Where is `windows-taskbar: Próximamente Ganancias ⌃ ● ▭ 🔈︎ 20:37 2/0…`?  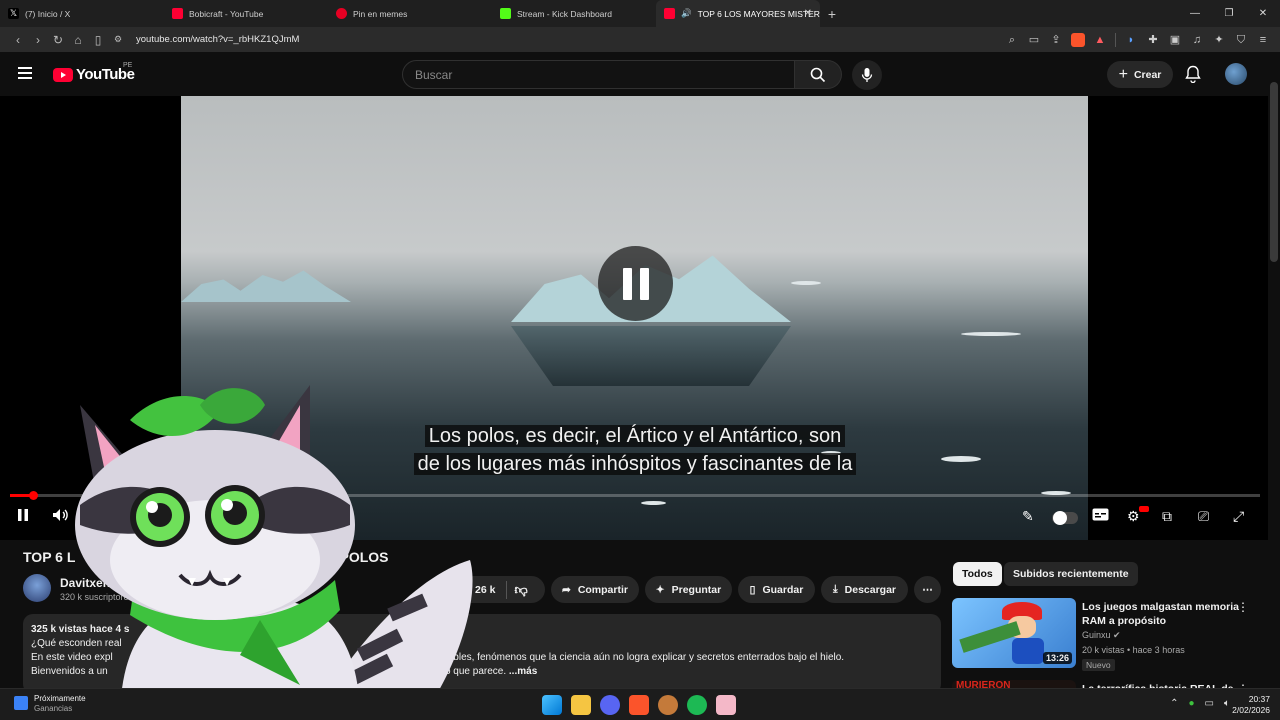 windows-taskbar: Próximamente Ganancias ⌃ ● ▭ 🔈︎ 20:37 2/0… is located at coordinates (640, 704).